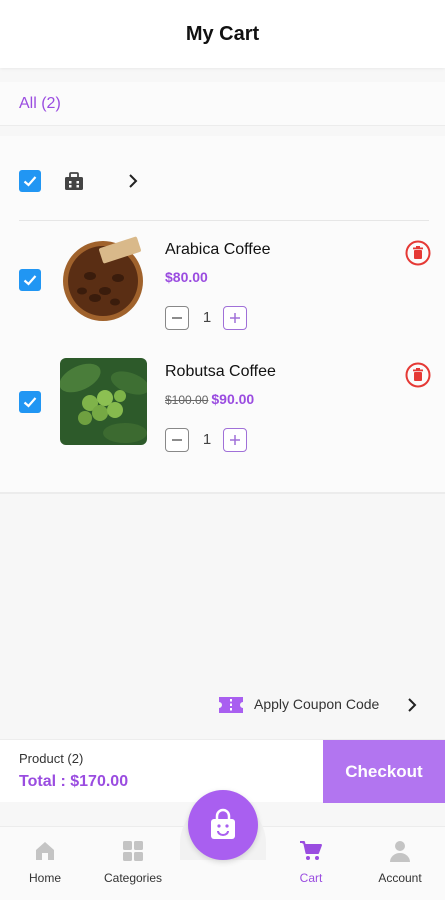 The height and width of the screenshot is (900, 445). What do you see at coordinates (45, 863) in the screenshot?
I see `nav-home: Home` at bounding box center [45, 863].